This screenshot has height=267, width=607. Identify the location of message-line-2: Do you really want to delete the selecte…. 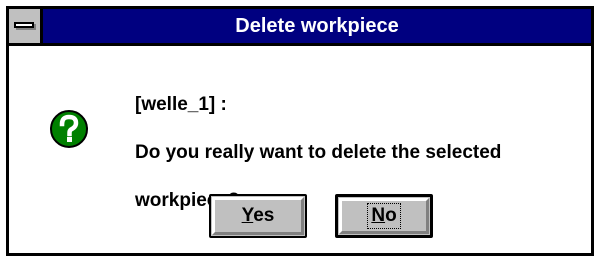
(318, 152).